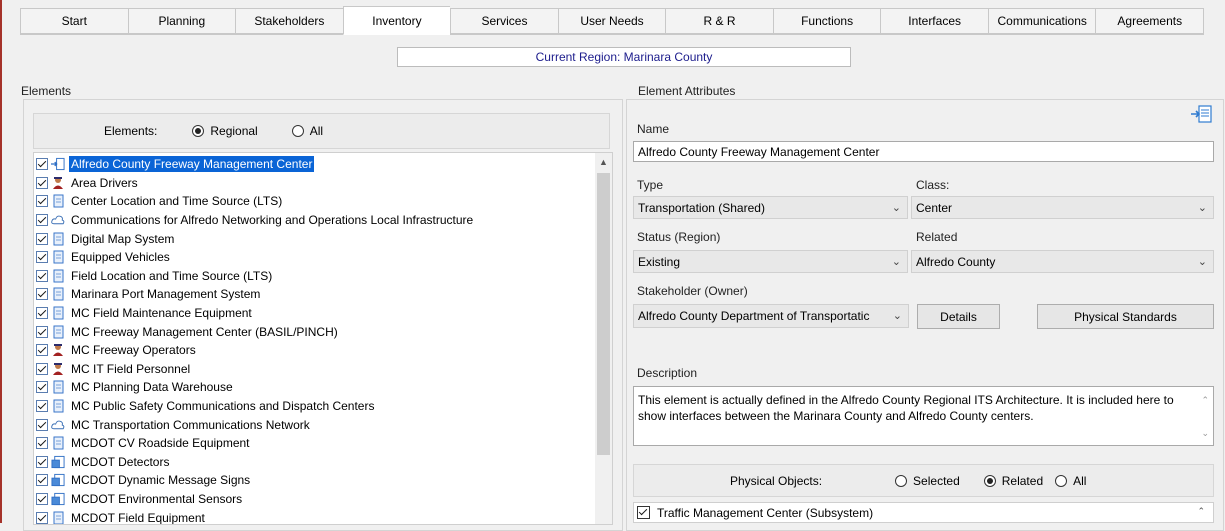 This screenshot has width=1225, height=531. I want to click on tab-interfaces: Interfaces, so click(934, 21).